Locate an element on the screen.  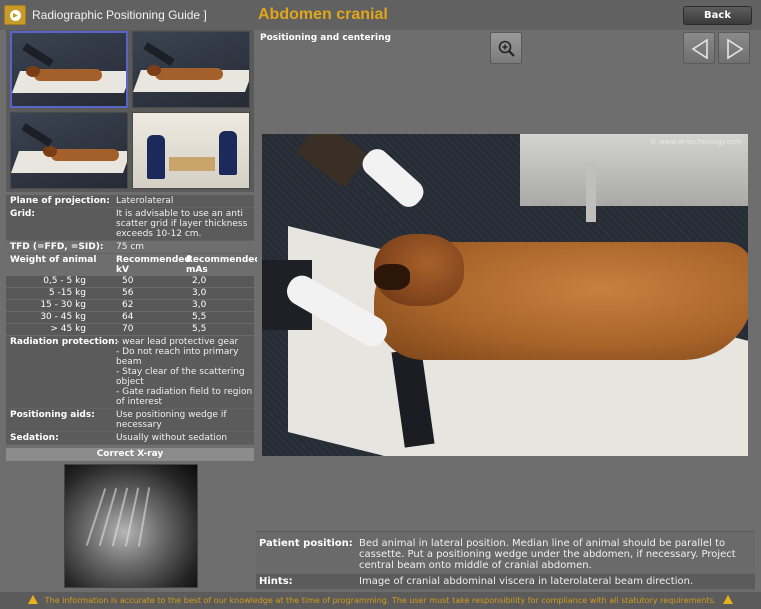
zoom-in-icon is located at coordinates (506, 48).